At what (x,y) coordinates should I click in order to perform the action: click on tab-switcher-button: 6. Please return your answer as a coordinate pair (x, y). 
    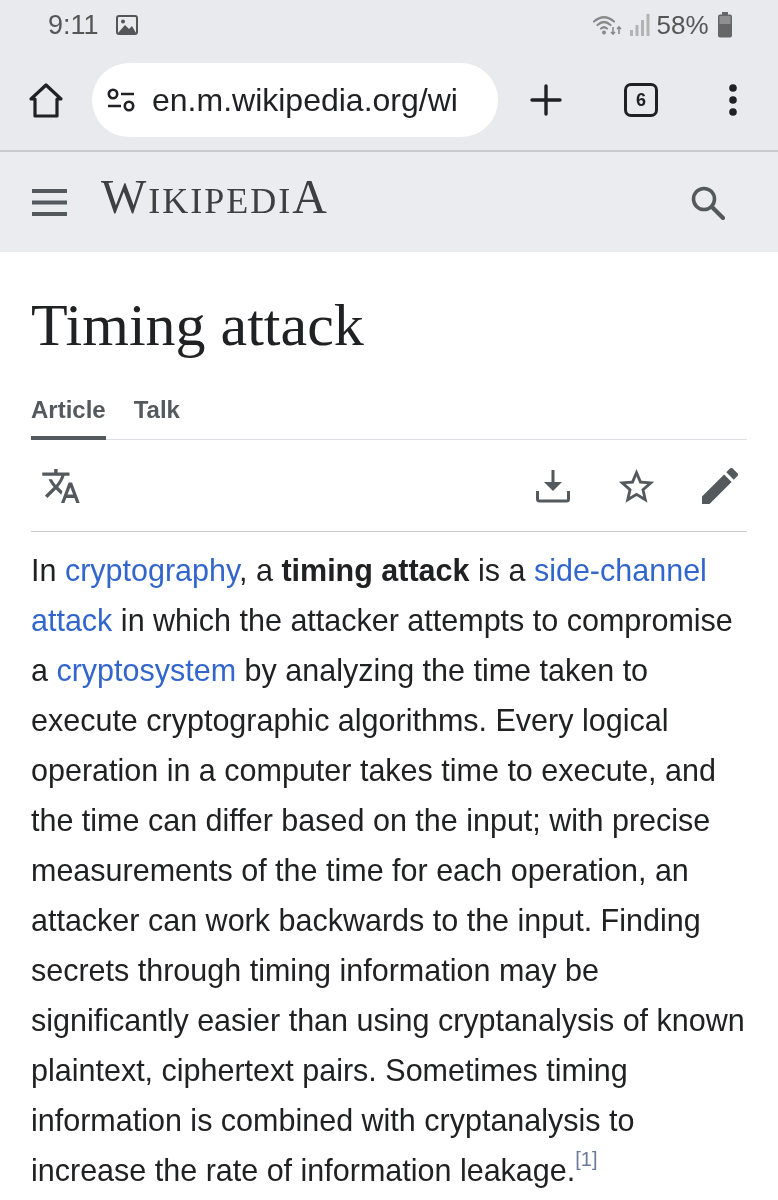
    Looking at the image, I should click on (641, 100).